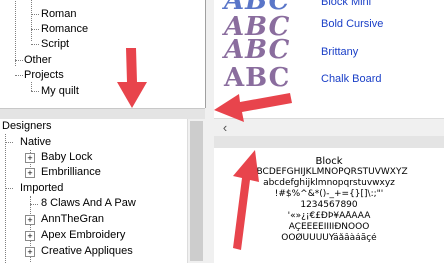 This screenshot has width=444, height=263. I want to click on tree-item-annthegran: AnnTheGran, so click(72, 219).